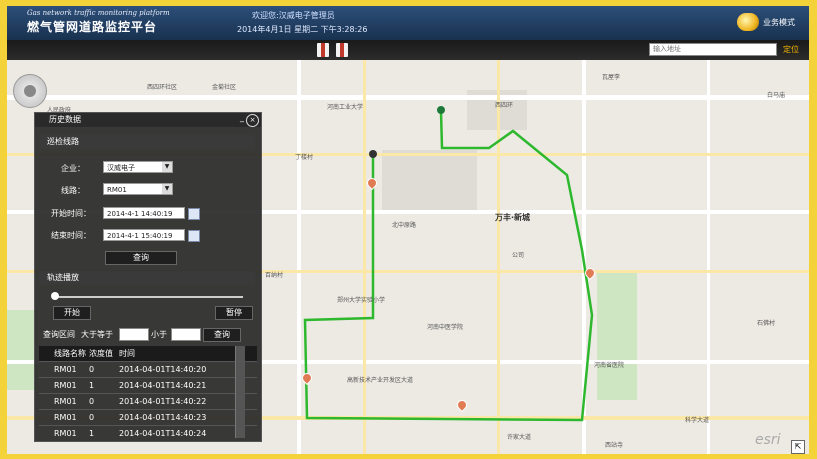  What do you see at coordinates (713, 49) in the screenshot?
I see `address-input` at bounding box center [713, 49].